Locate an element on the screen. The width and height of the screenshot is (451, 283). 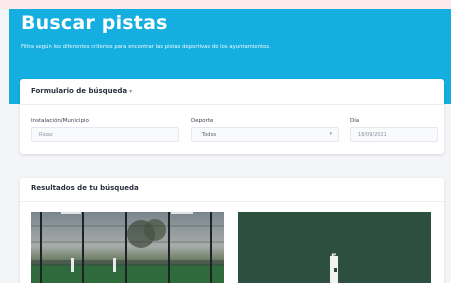
search-form-title: Formulario de búsqueda is located at coordinates (79, 91).